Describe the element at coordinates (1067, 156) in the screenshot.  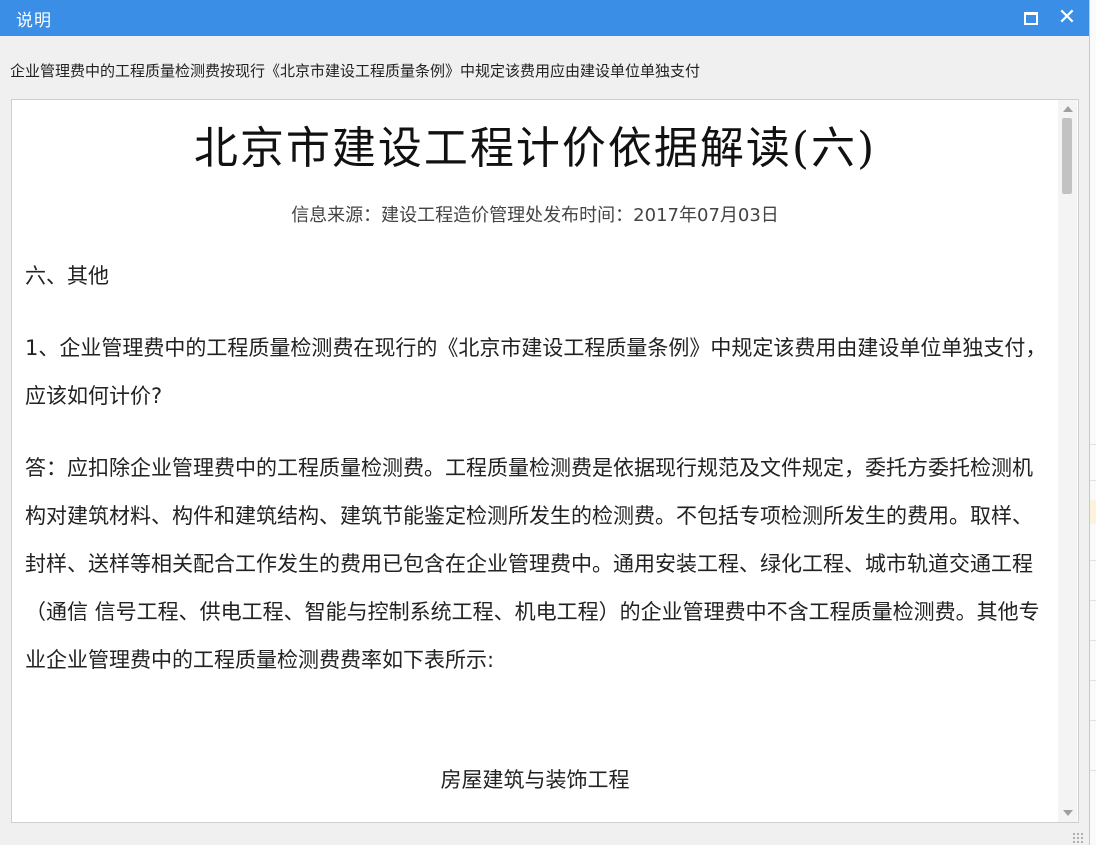
I see `scrollbar-thumb` at that location.